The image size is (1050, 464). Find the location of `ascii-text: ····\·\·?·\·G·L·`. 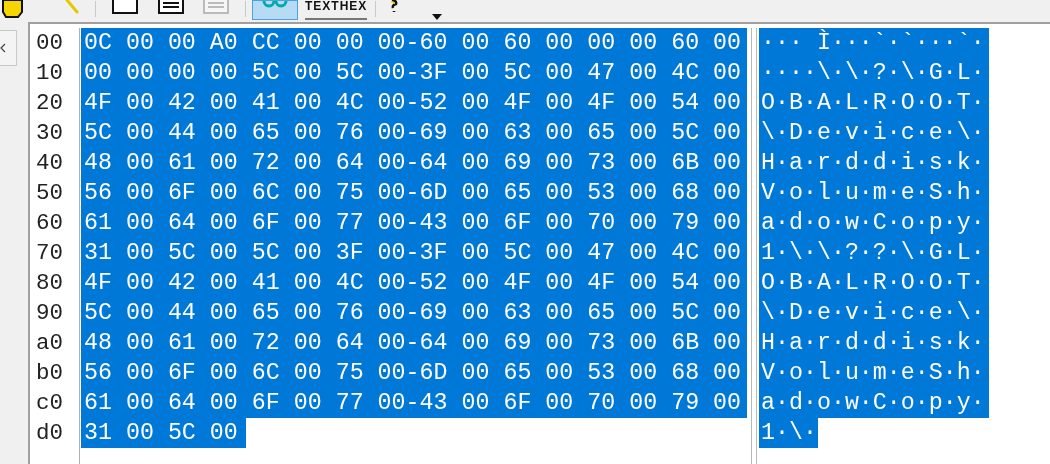

ascii-text: ····\·\·?·\·G·L· is located at coordinates (874, 73).